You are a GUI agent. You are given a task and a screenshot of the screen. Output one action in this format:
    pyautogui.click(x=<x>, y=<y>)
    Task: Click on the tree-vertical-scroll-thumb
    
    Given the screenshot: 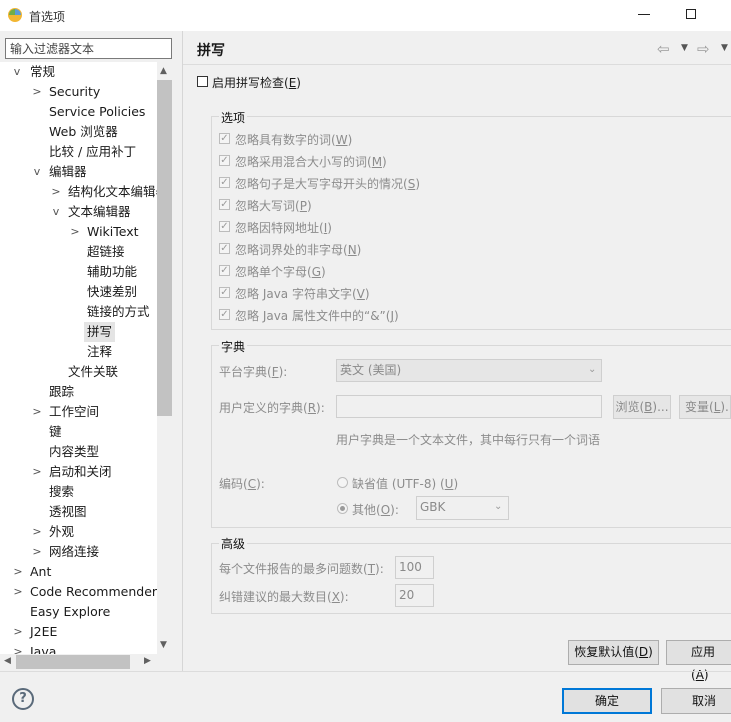 What is the action you would take?
    pyautogui.click(x=164, y=248)
    